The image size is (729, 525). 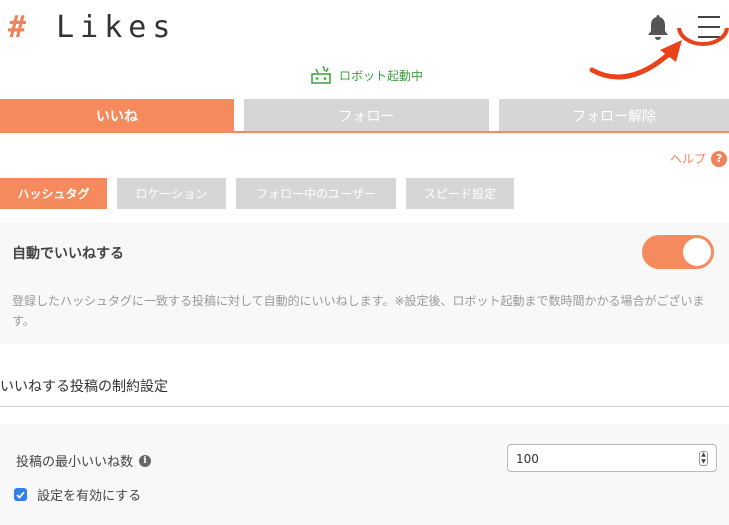 I want to click on subtab-following-users: フォロー中のユーザー, so click(x=316, y=193).